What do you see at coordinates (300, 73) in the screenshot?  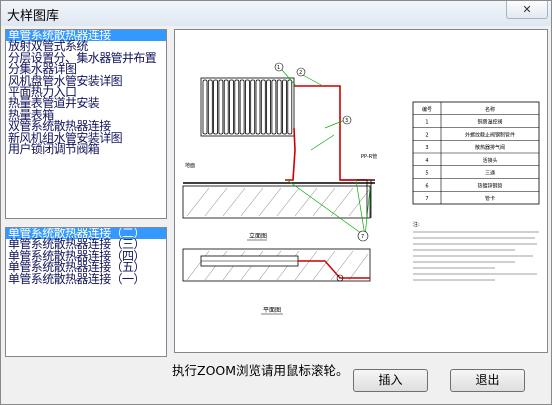 I see `callout-label: 2` at bounding box center [300, 73].